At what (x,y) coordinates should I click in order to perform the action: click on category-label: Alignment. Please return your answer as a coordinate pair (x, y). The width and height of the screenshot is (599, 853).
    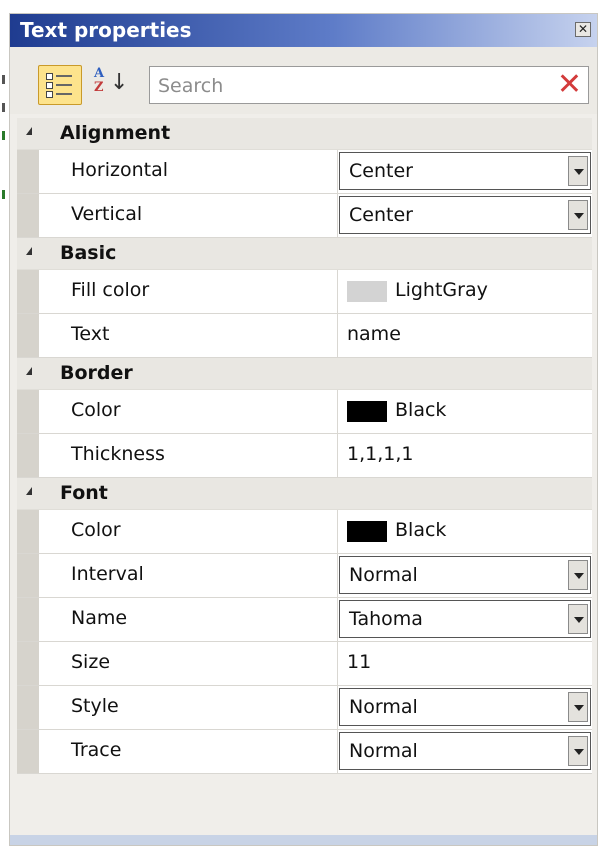
    Looking at the image, I should click on (115, 133).